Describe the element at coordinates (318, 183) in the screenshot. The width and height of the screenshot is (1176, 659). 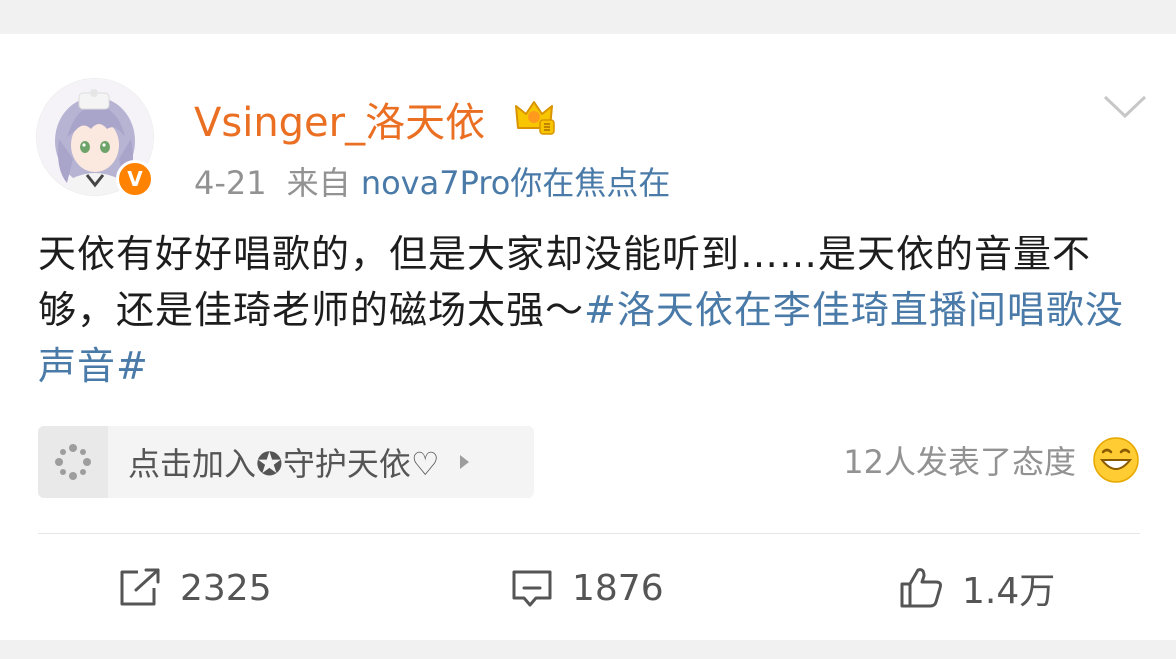
I see `source-prefix: 来自` at that location.